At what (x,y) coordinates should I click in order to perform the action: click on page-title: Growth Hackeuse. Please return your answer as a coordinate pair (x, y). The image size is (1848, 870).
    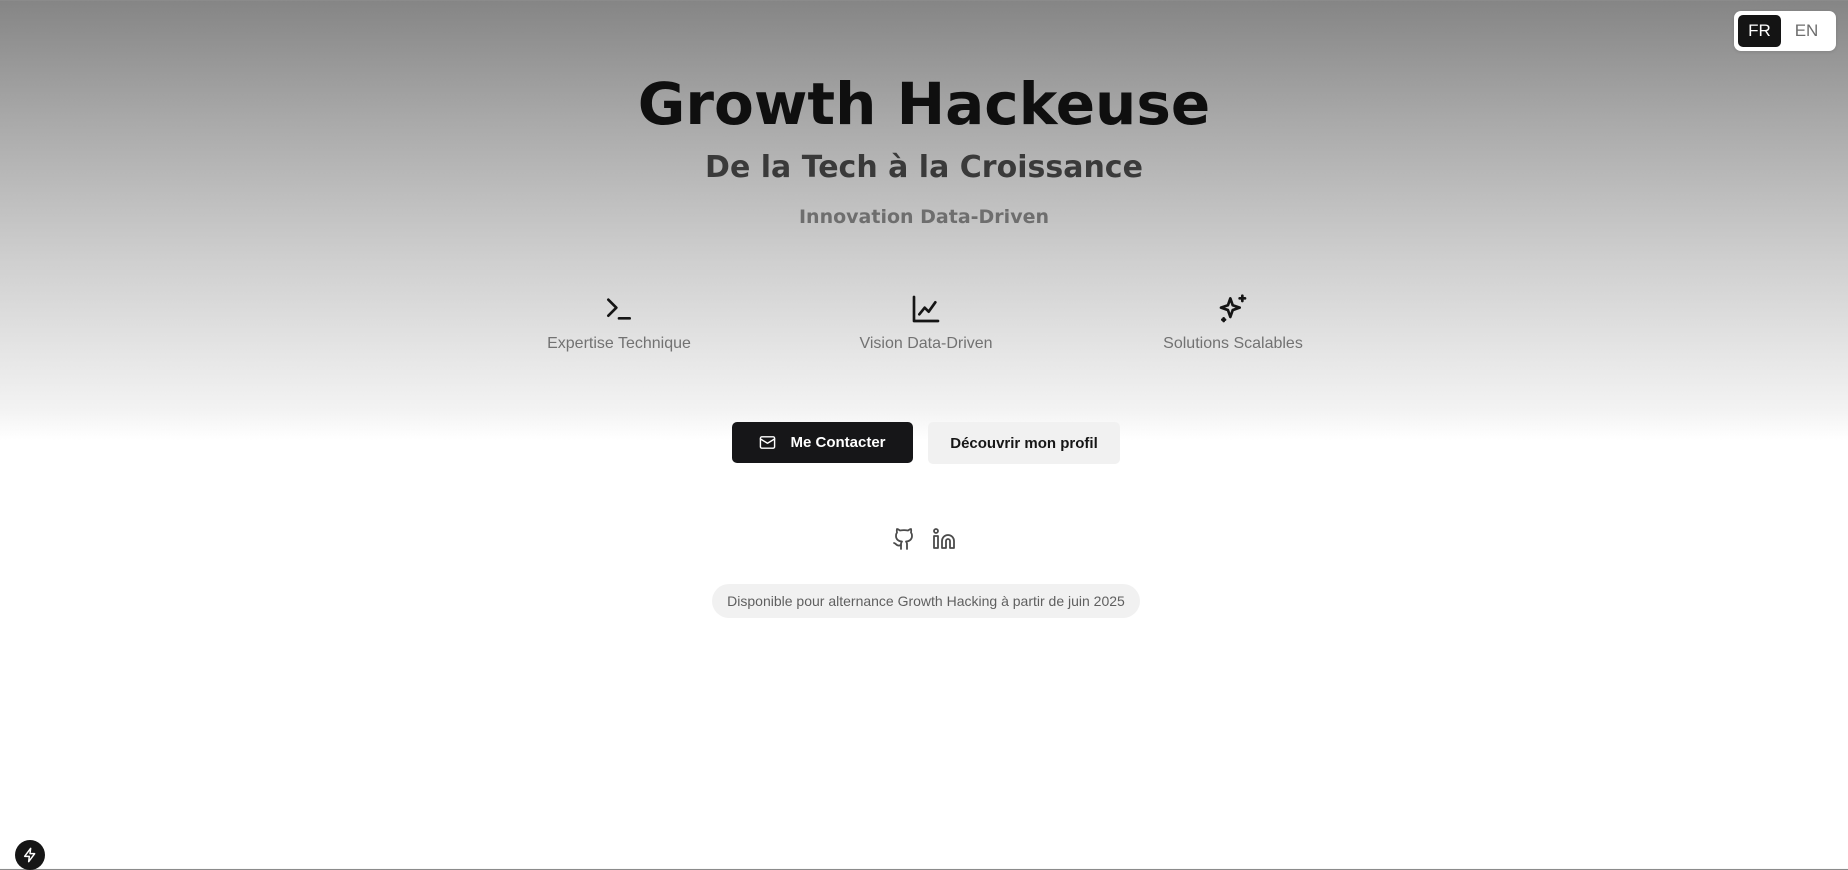
    Looking at the image, I should click on (924, 104).